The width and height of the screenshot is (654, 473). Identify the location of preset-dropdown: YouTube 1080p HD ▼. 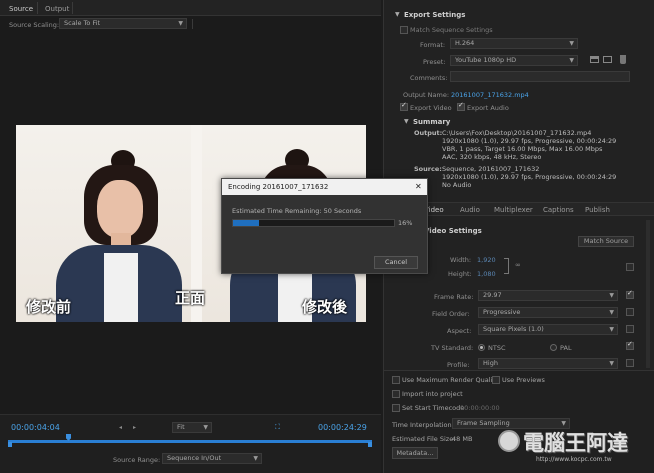
(514, 60).